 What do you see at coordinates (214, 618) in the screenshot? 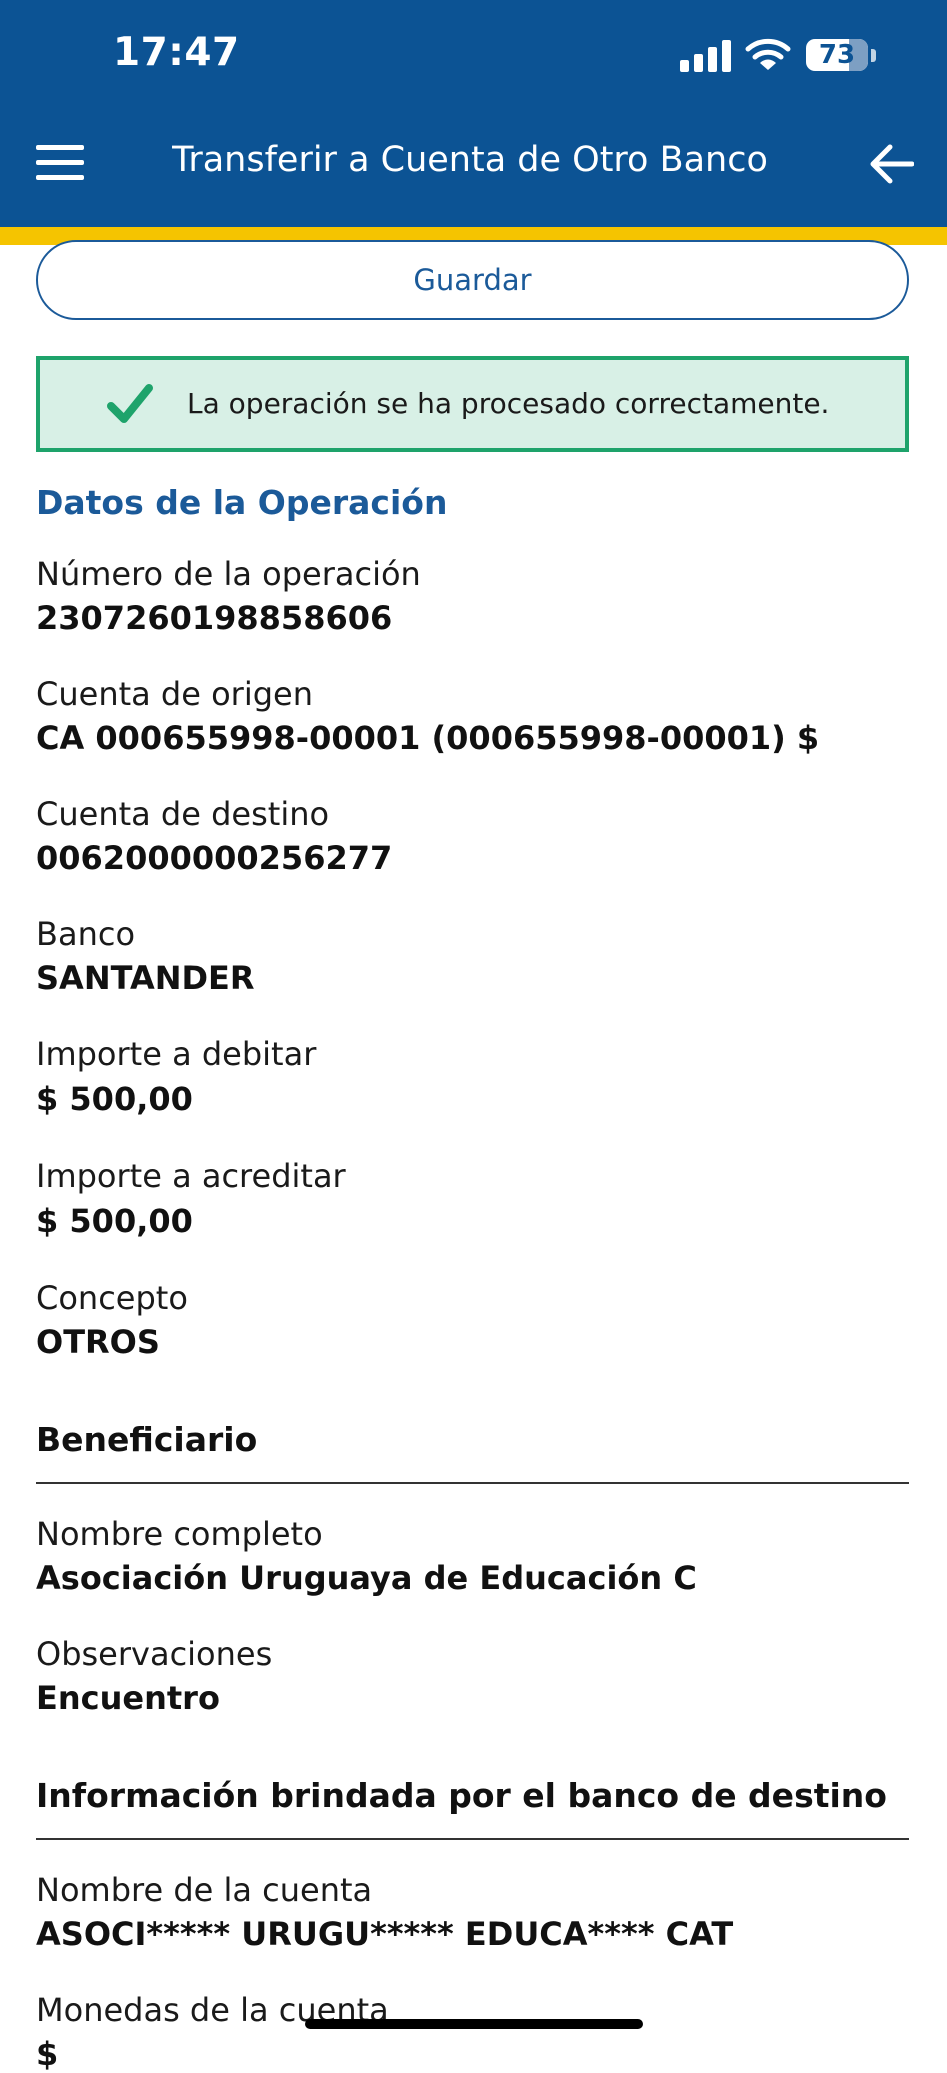
I see `field-value-operation-number: 2307260198858606` at bounding box center [214, 618].